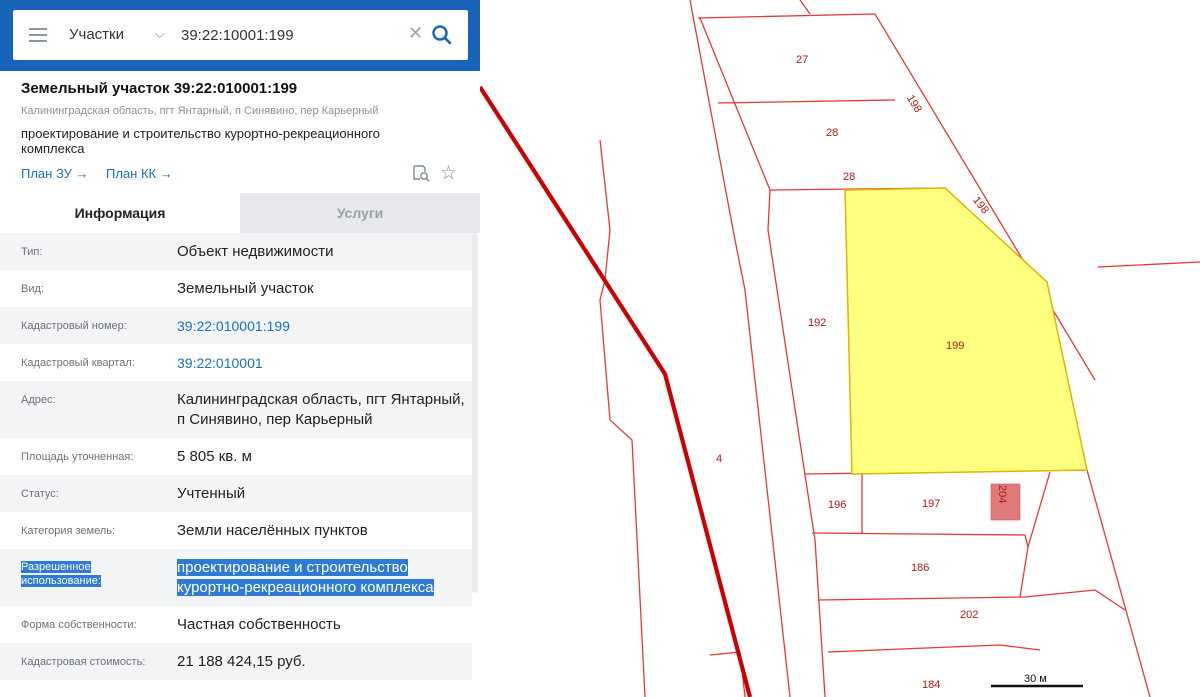 This screenshot has height=697, width=1200. I want to click on property-label: Кадастровый номер:, so click(74, 326).